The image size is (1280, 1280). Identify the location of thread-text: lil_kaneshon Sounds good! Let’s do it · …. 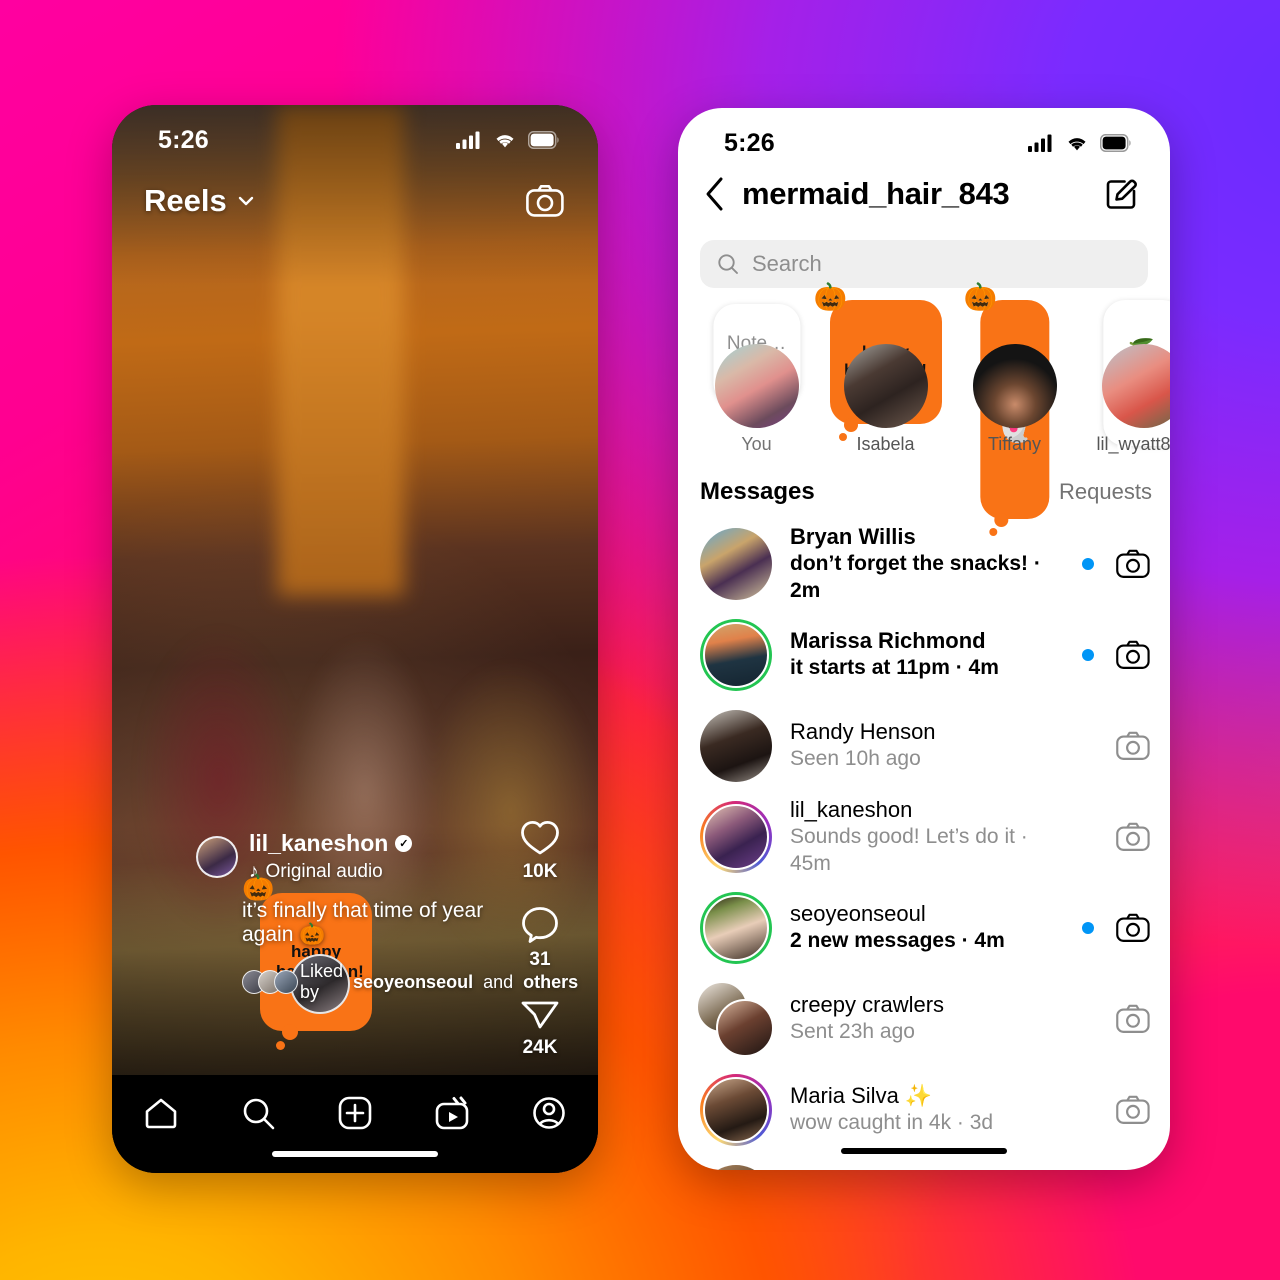
(927, 837).